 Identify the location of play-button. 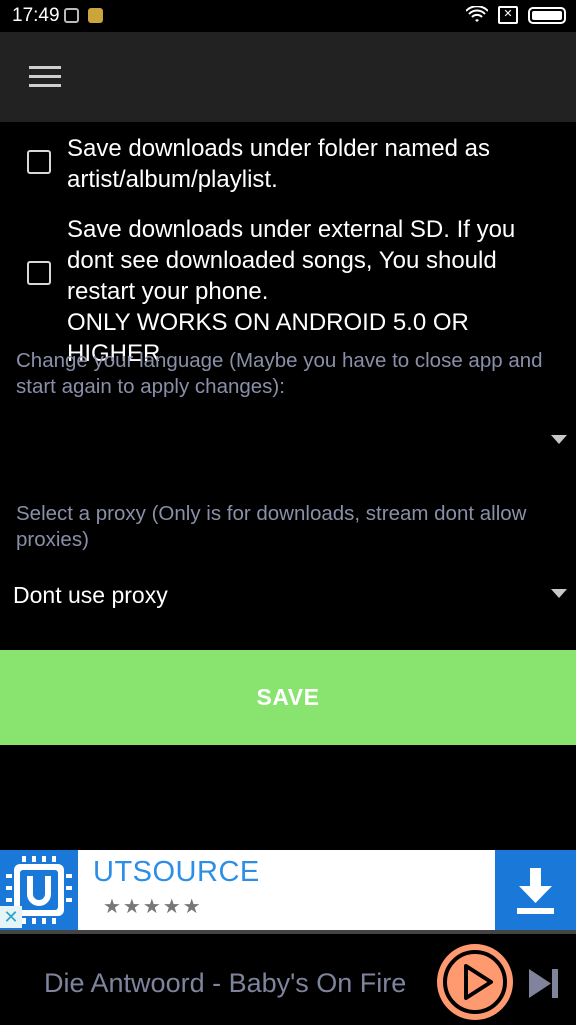
(475, 982).